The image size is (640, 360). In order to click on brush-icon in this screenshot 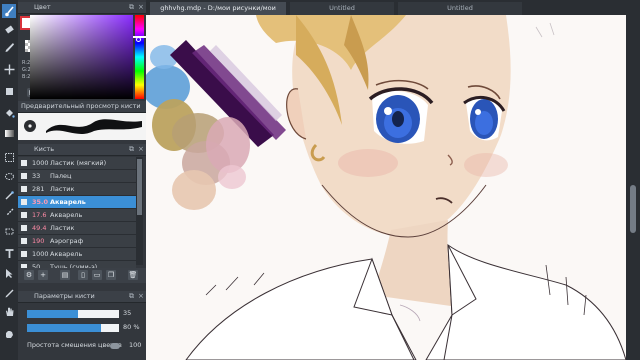, I will do `click(9, 10)`.